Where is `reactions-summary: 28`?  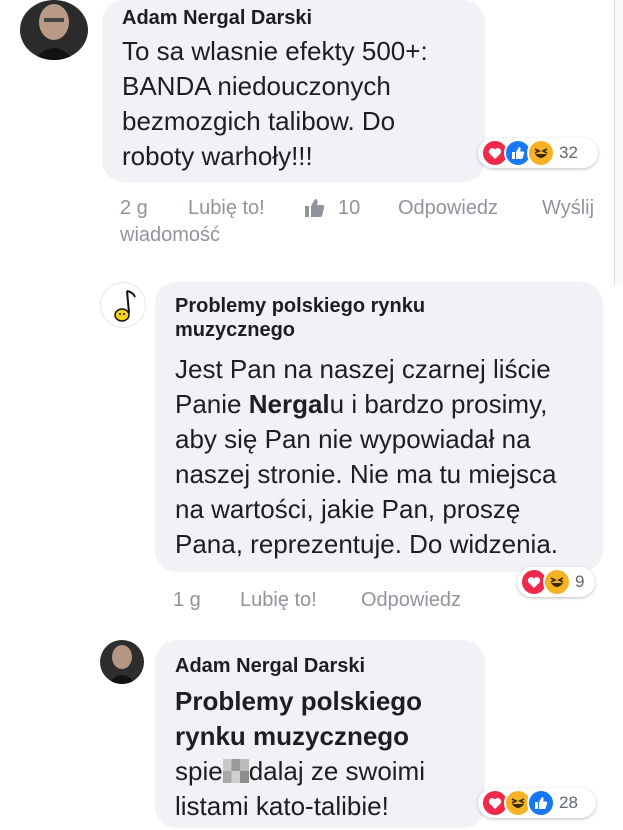 reactions-summary: 28 is located at coordinates (537, 803).